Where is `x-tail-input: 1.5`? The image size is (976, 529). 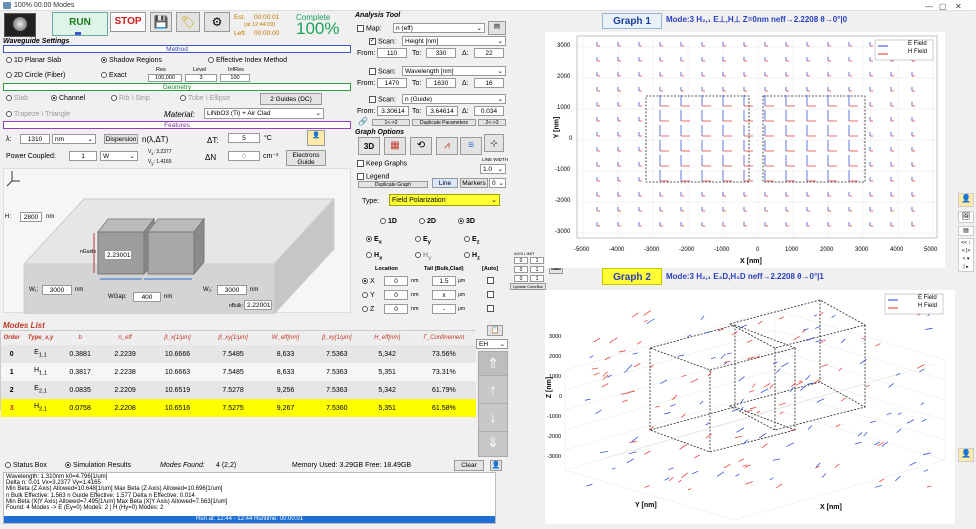 x-tail-input: 1.5 is located at coordinates (444, 281).